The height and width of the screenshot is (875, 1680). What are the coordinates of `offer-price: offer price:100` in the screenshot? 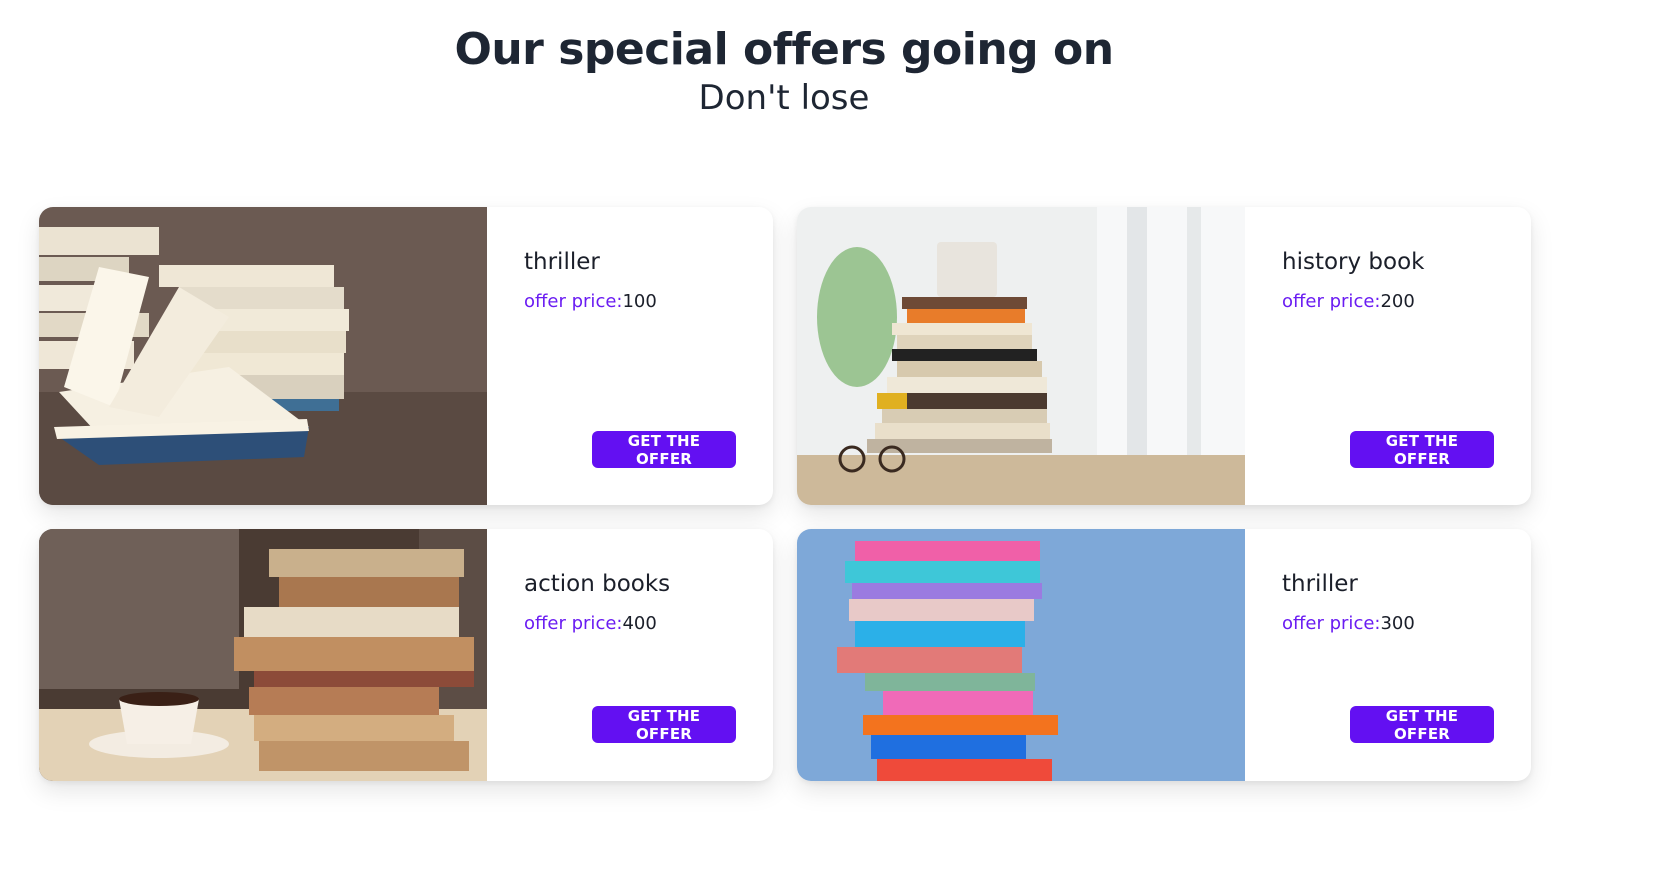 It's located at (590, 302).